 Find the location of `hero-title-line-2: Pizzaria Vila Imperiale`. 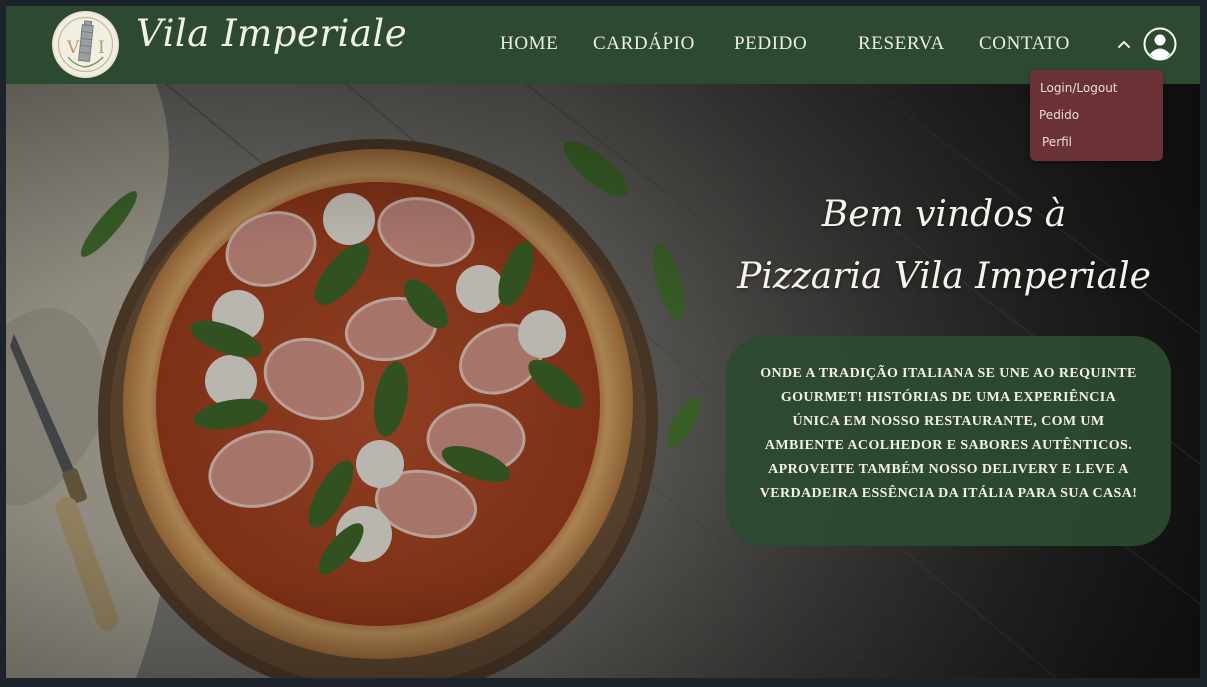

hero-title-line-2: Pizzaria Vila Imperiale is located at coordinates (944, 276).